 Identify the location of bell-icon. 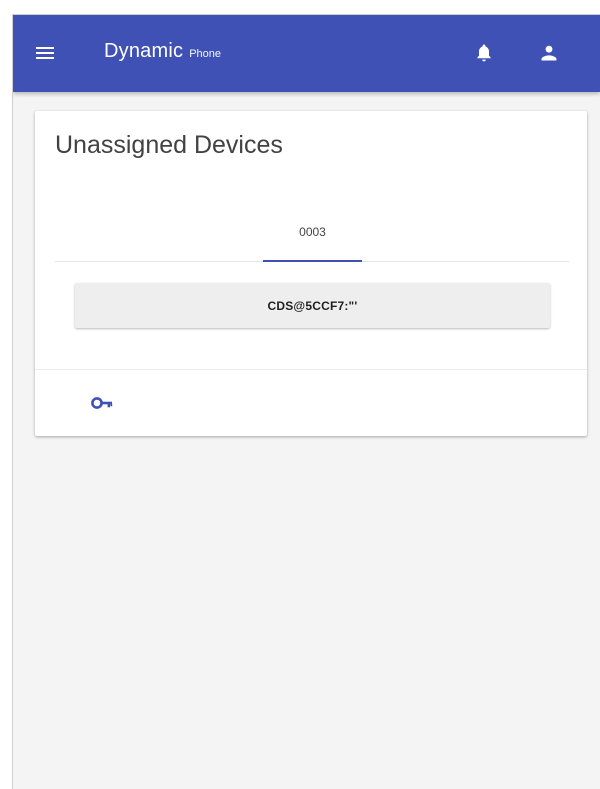
(484, 53).